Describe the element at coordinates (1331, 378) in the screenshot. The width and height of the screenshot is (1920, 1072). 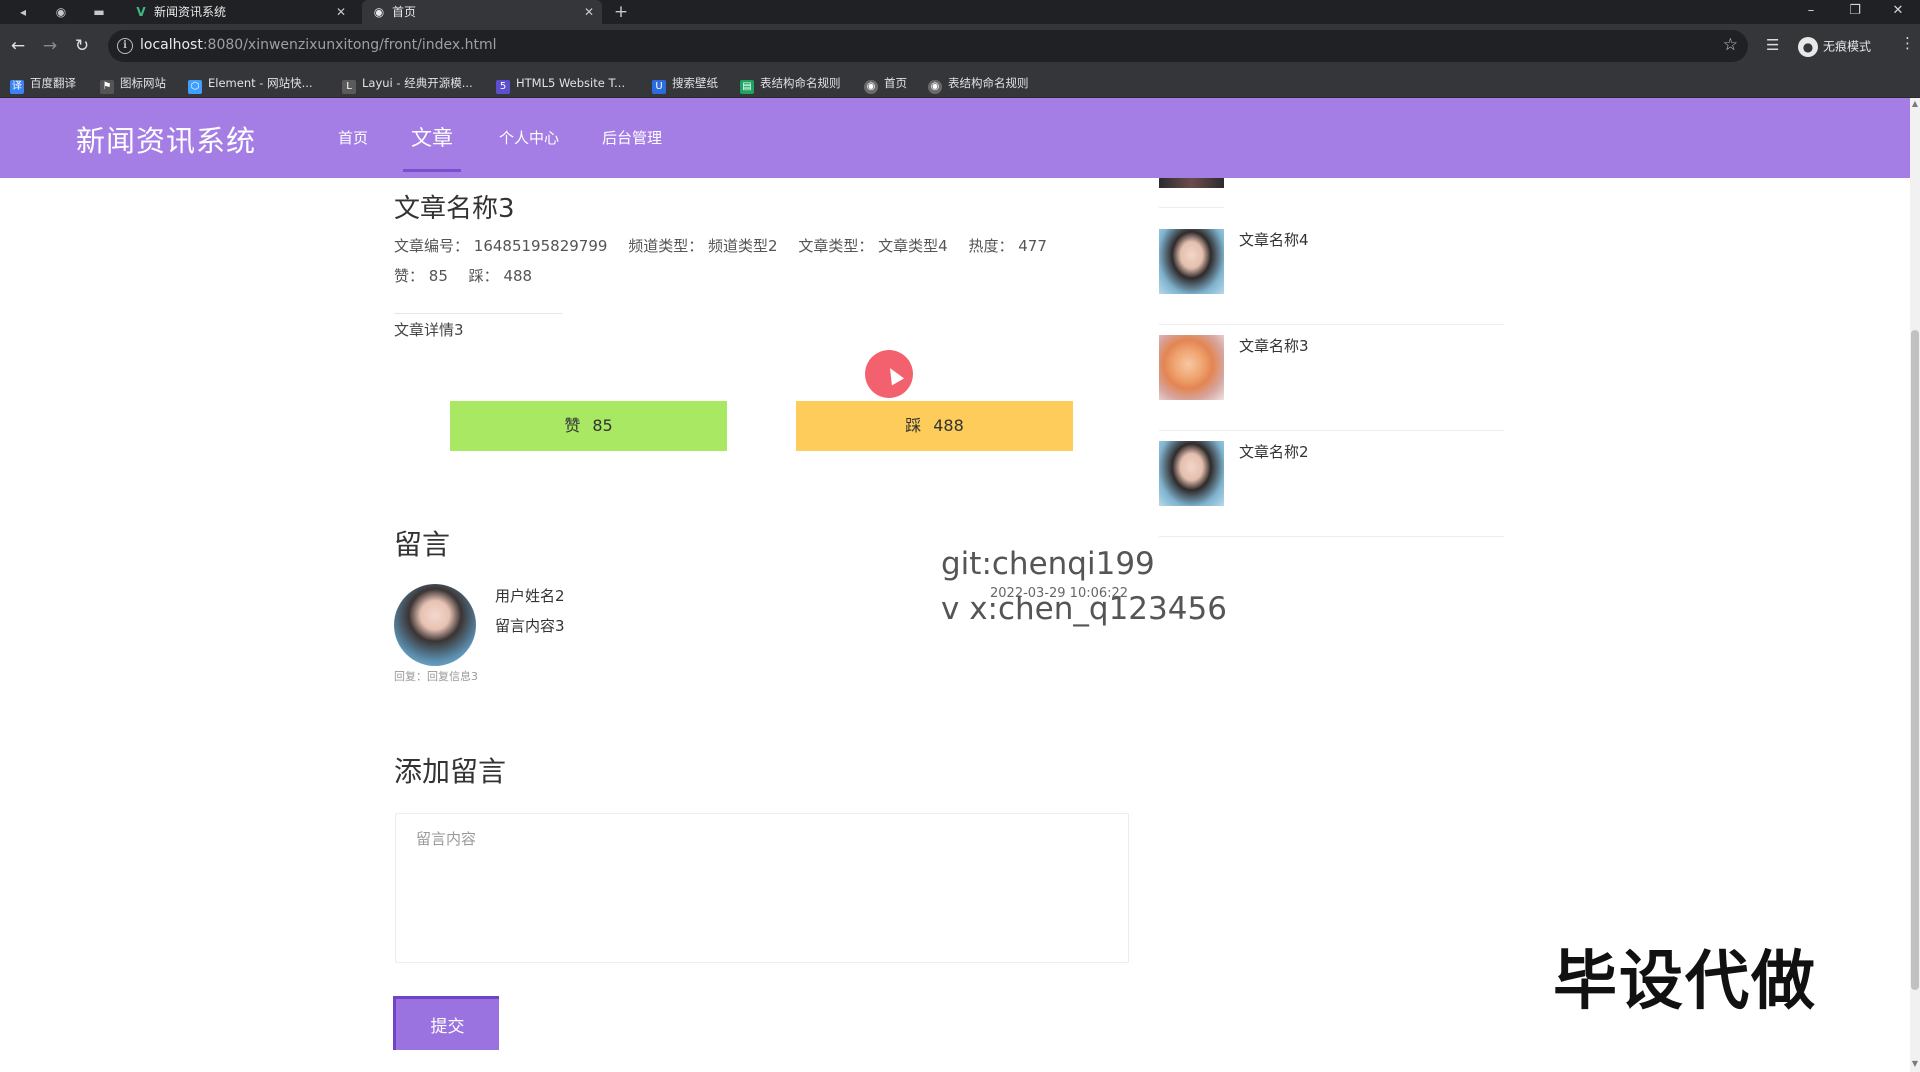
I see `sidebar-article-item: 文章名称3` at that location.